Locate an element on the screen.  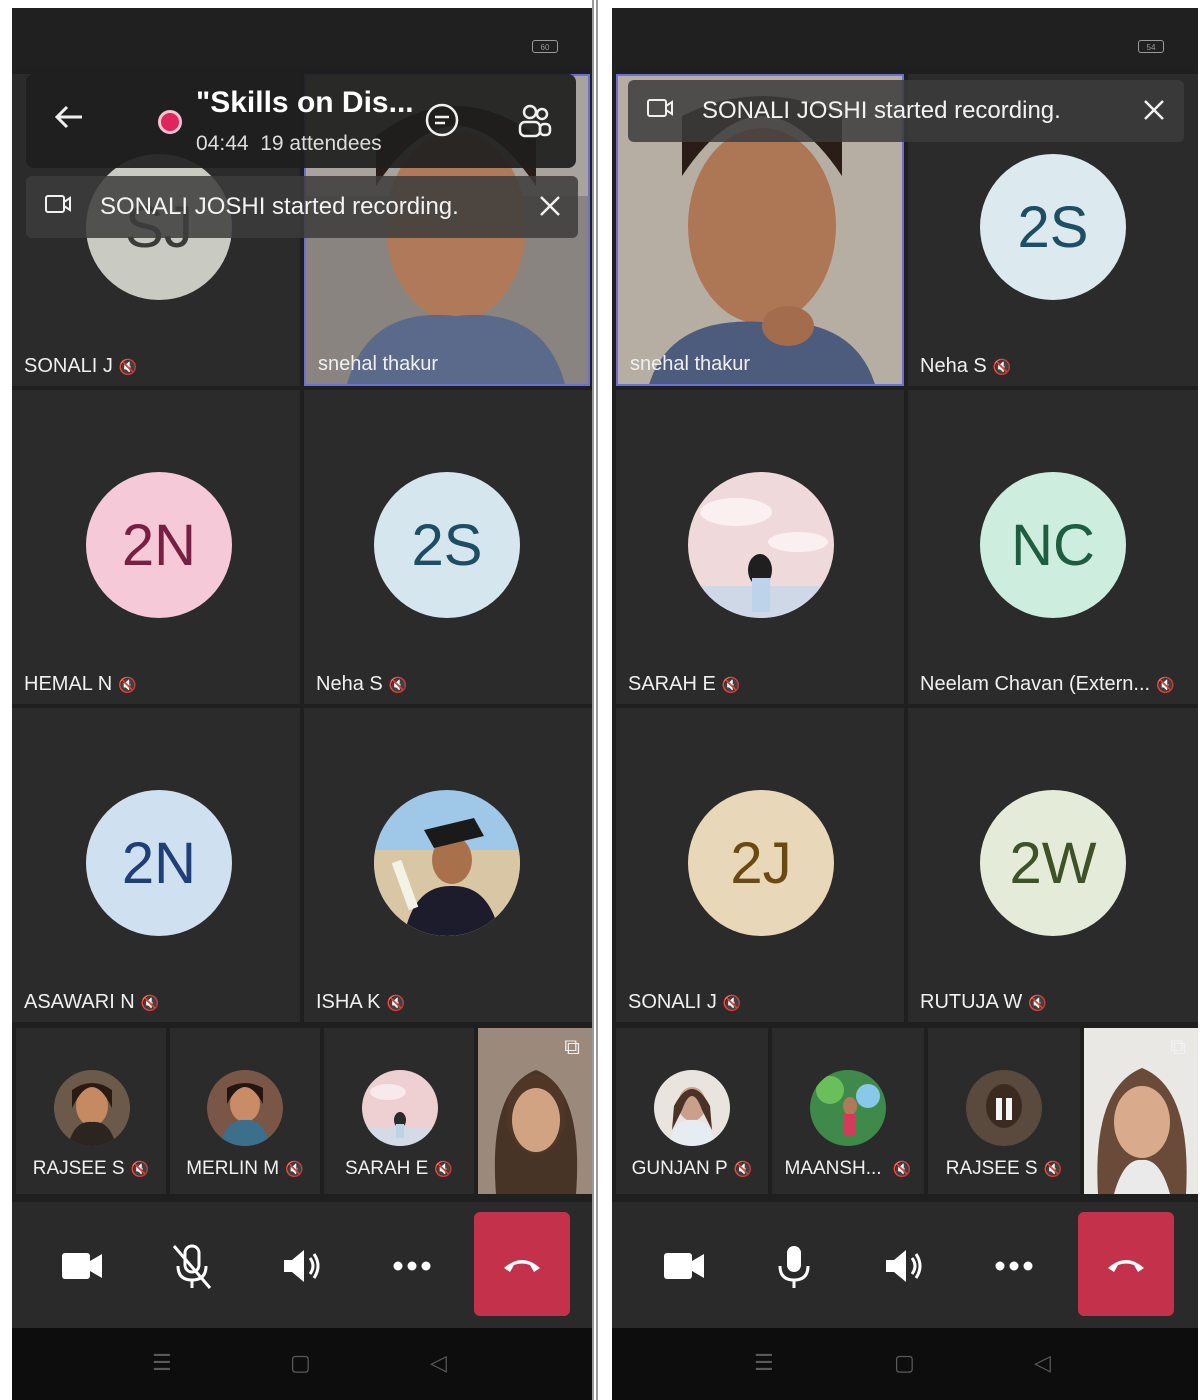
participant-name: GUNJAN P 🔇 is located at coordinates (692, 1168).